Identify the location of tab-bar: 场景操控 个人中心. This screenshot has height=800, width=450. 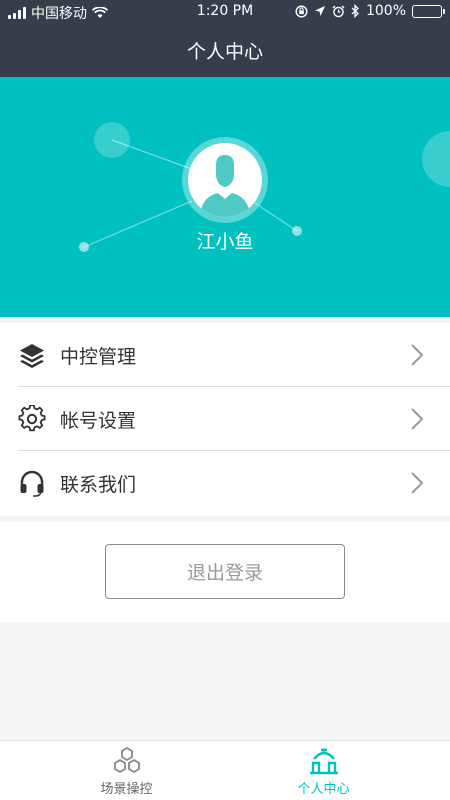
(225, 770).